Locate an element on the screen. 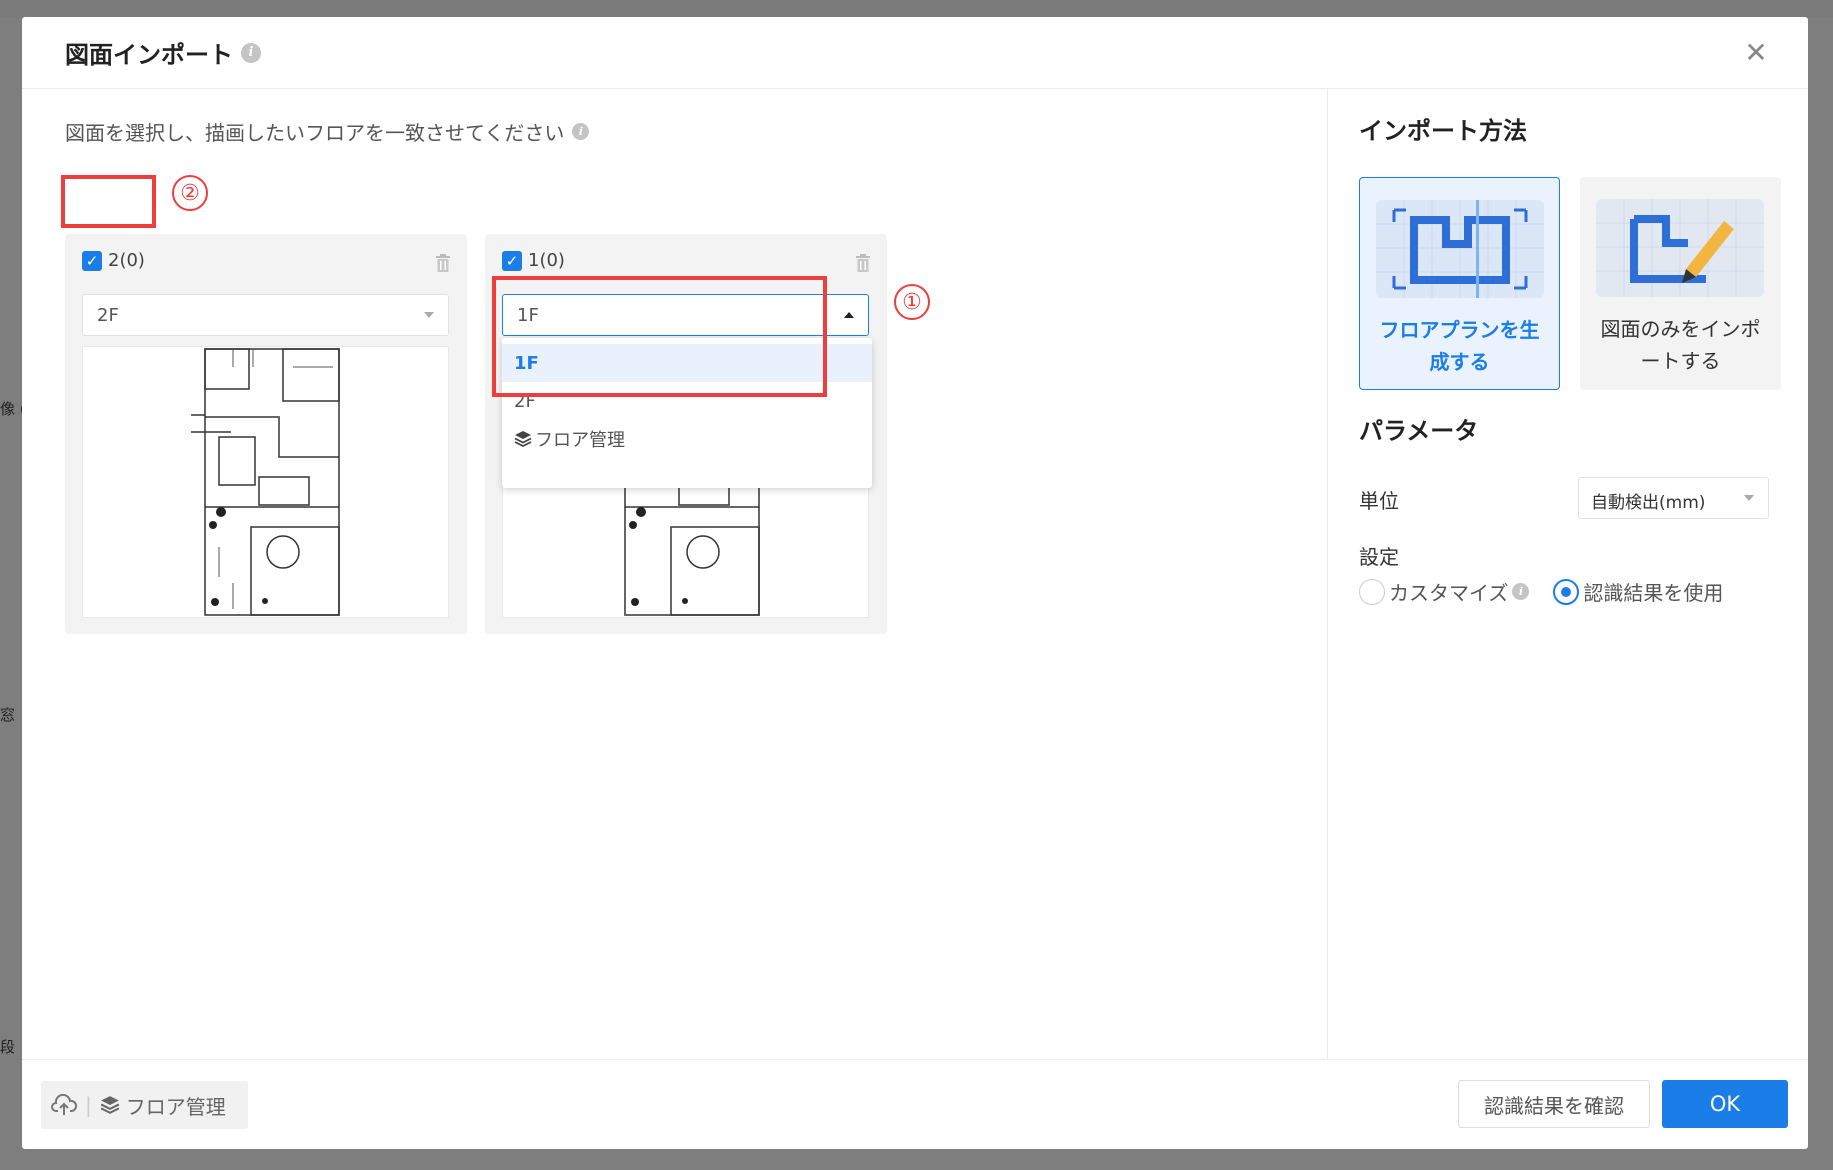  card-header: ✓ 2(0) is located at coordinates (113, 260).